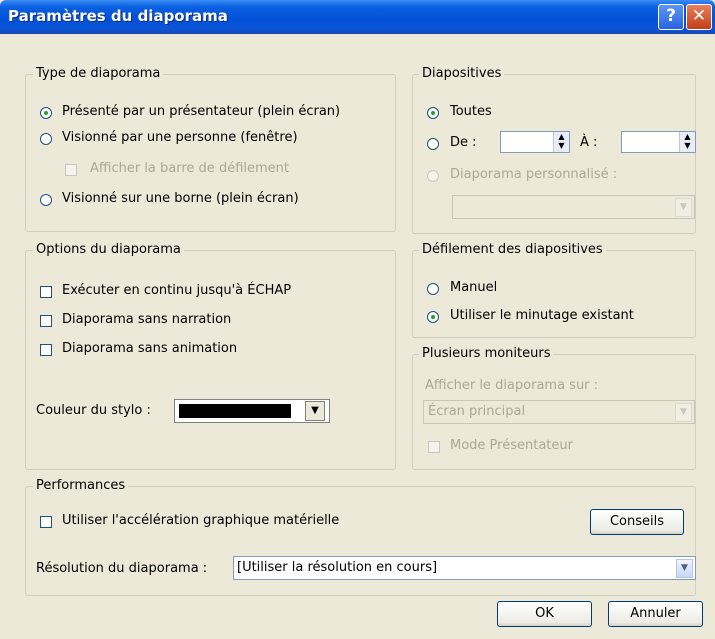  I want to click on pen-color-picker: ▼, so click(252, 411).